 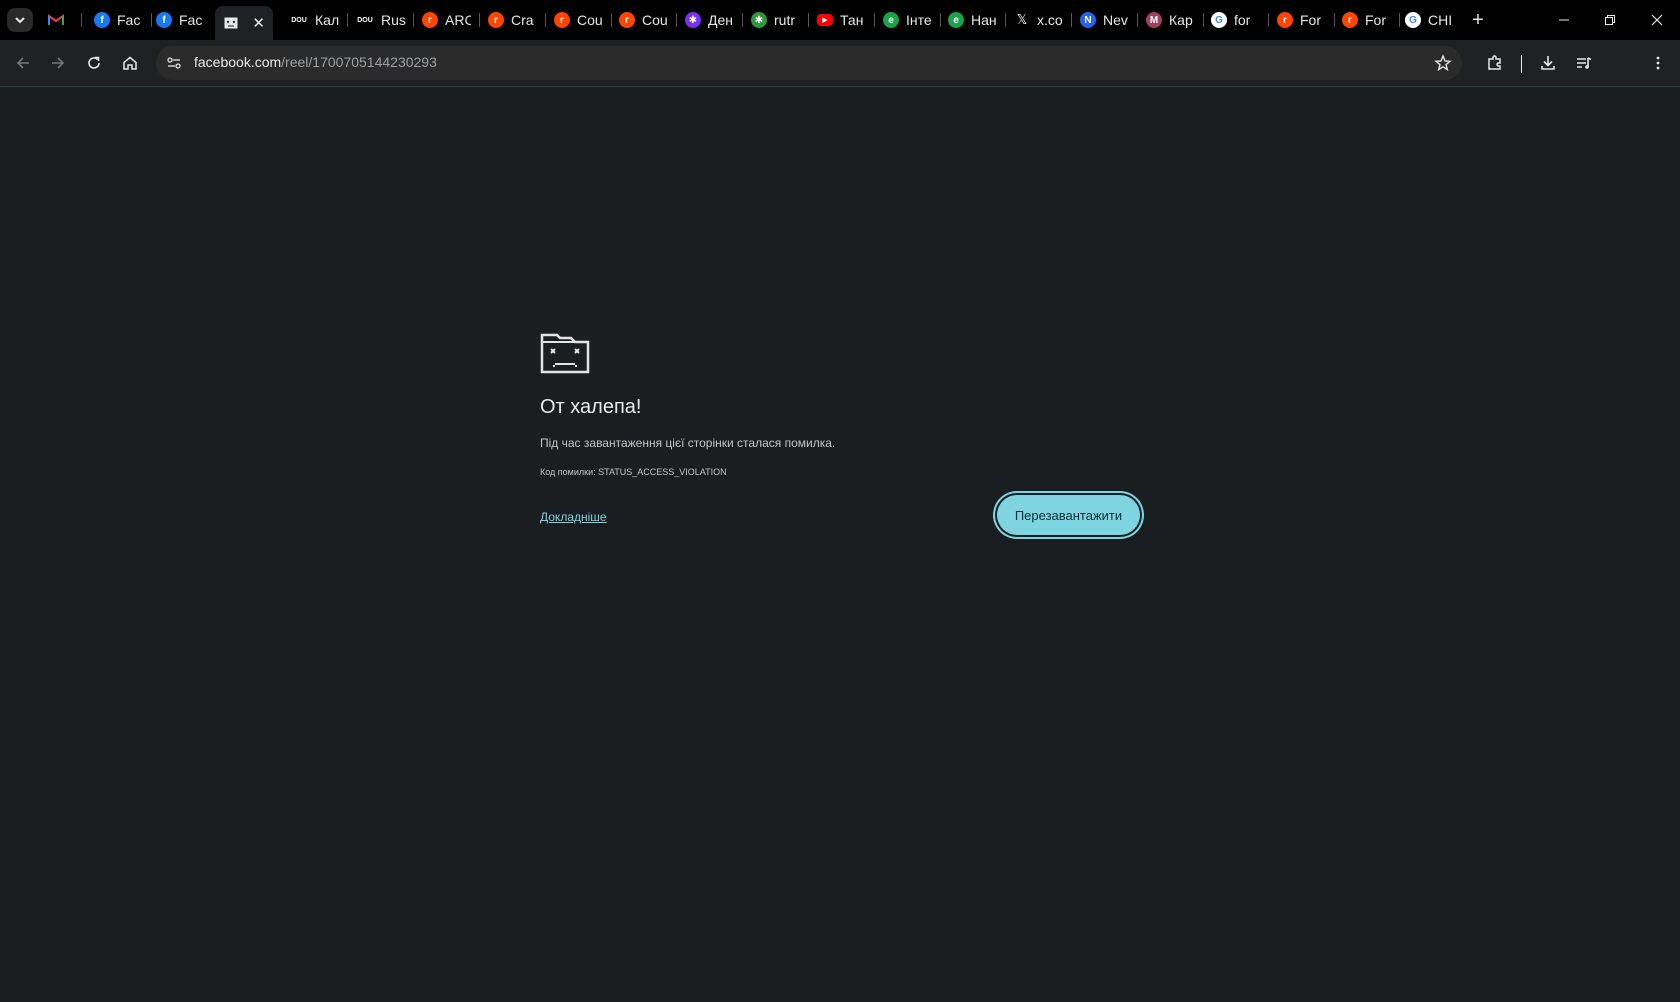 I want to click on tab-title: for, so click(x=1242, y=20).